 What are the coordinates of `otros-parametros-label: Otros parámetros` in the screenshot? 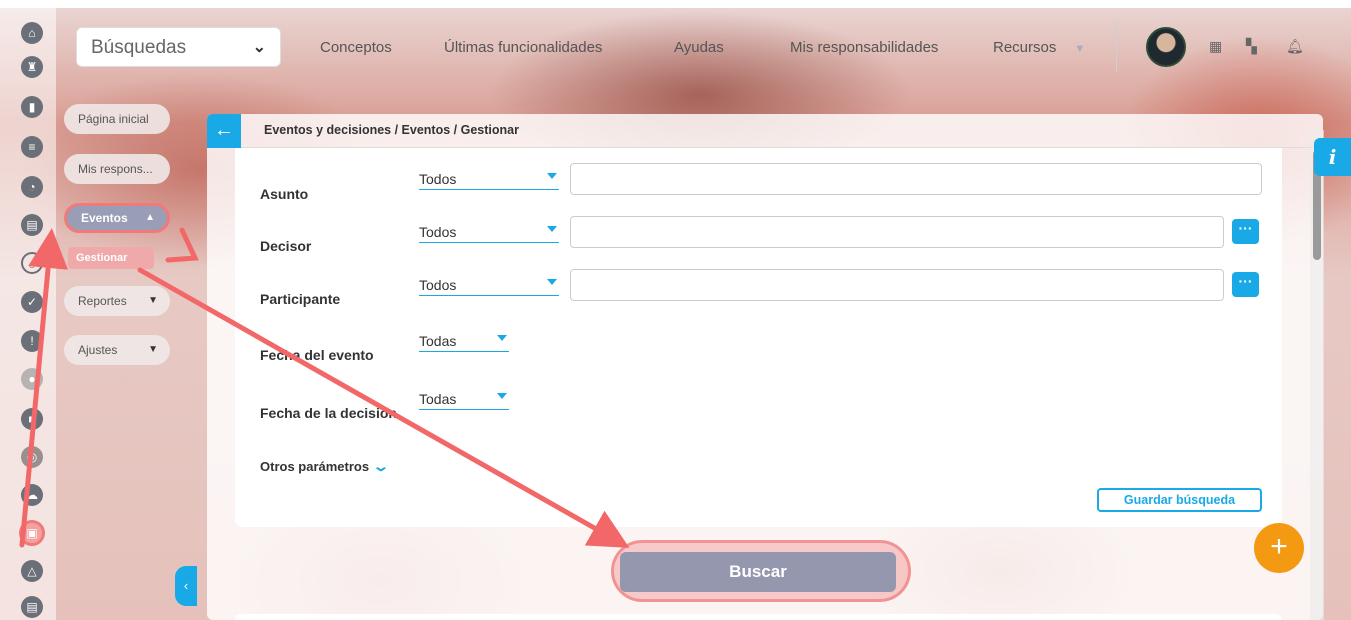 It's located at (315, 466).